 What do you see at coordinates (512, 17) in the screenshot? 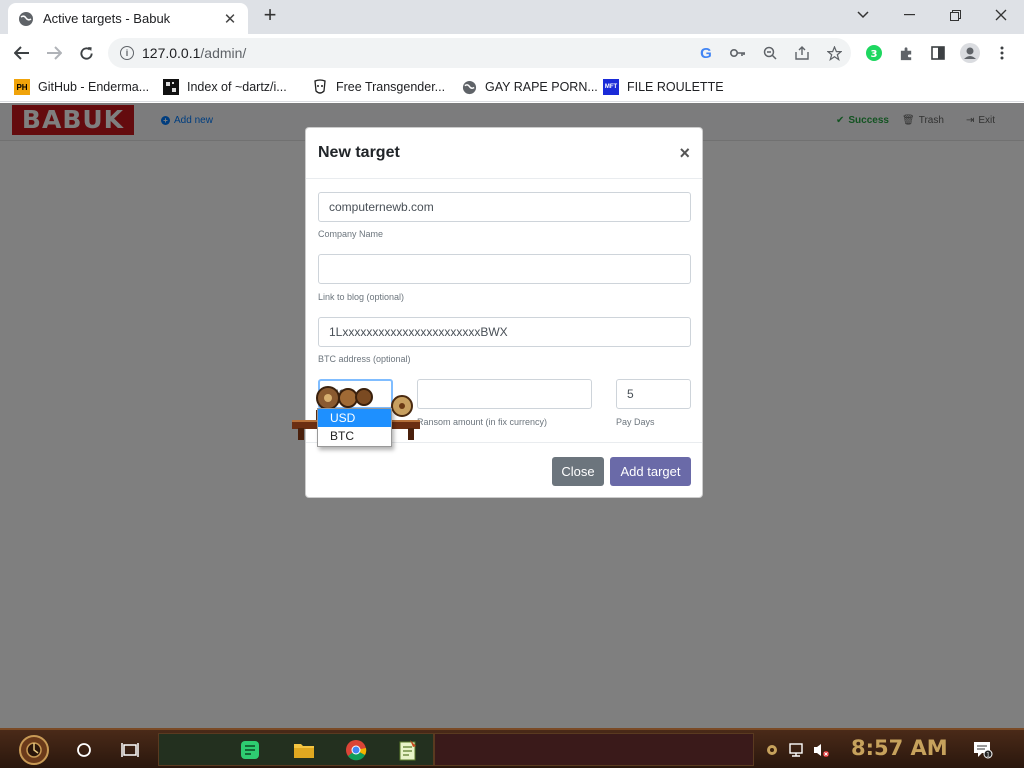
I see `tab-strip: Active targets - Babuk ✕ +` at bounding box center [512, 17].